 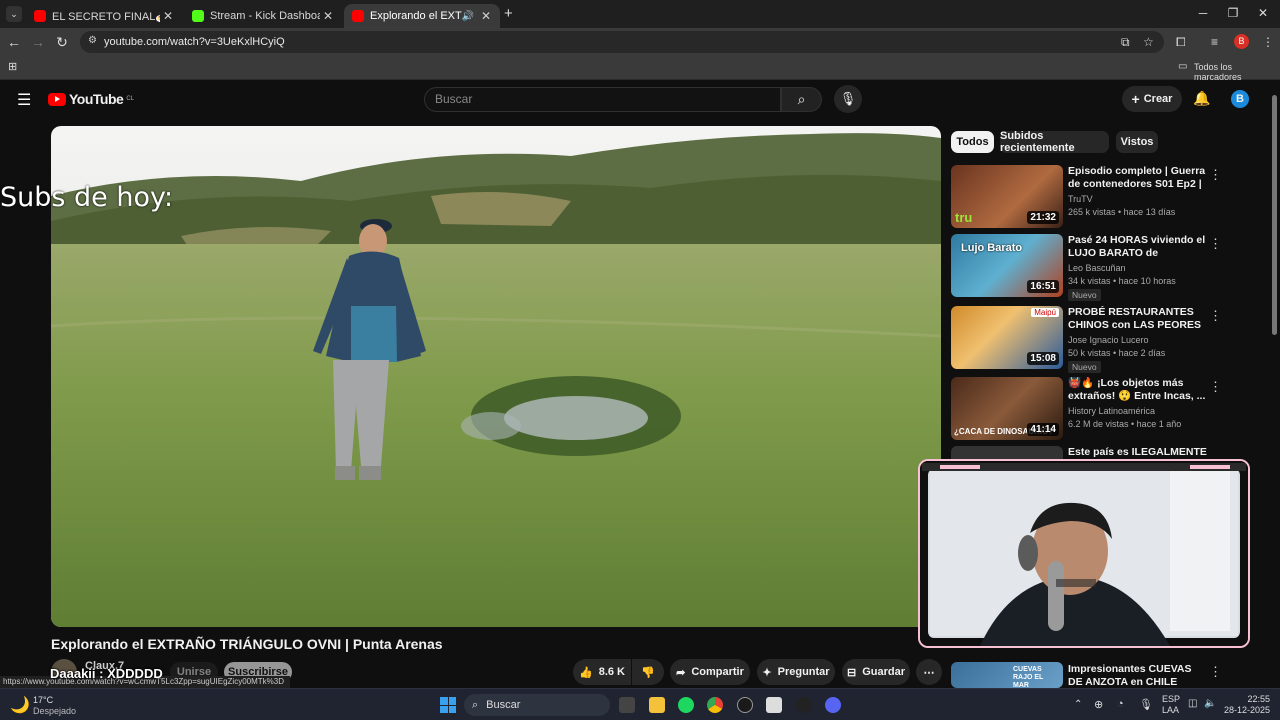 I want to click on discord-icon, so click(x=833, y=705).